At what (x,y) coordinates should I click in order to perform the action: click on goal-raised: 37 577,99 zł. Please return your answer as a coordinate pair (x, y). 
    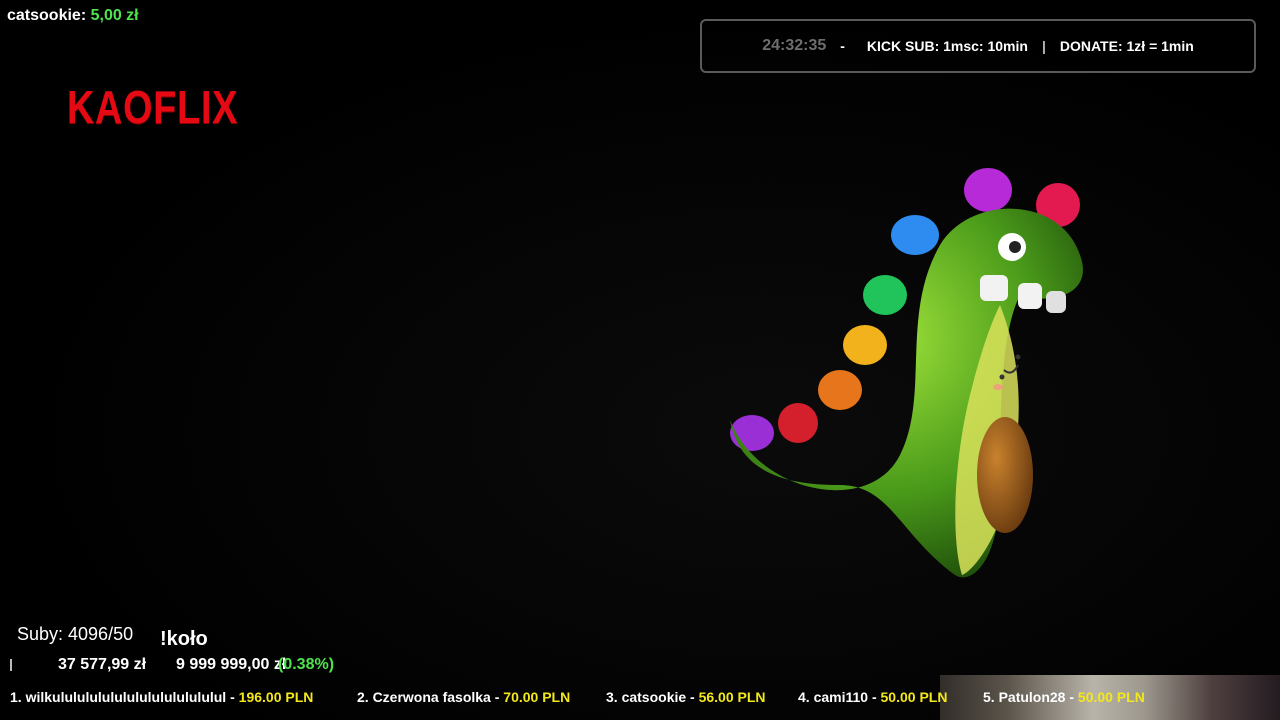
    Looking at the image, I should click on (102, 664).